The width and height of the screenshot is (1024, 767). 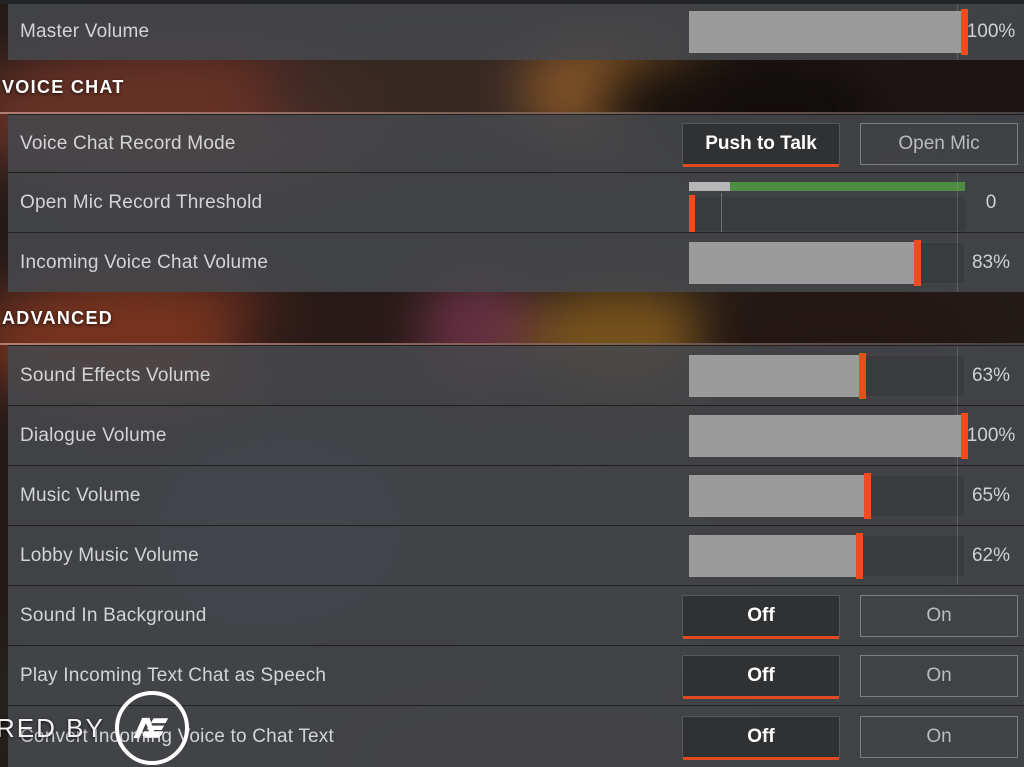 I want to click on settings-row: Incoming Voice Chat Volume 83%, so click(x=516, y=262).